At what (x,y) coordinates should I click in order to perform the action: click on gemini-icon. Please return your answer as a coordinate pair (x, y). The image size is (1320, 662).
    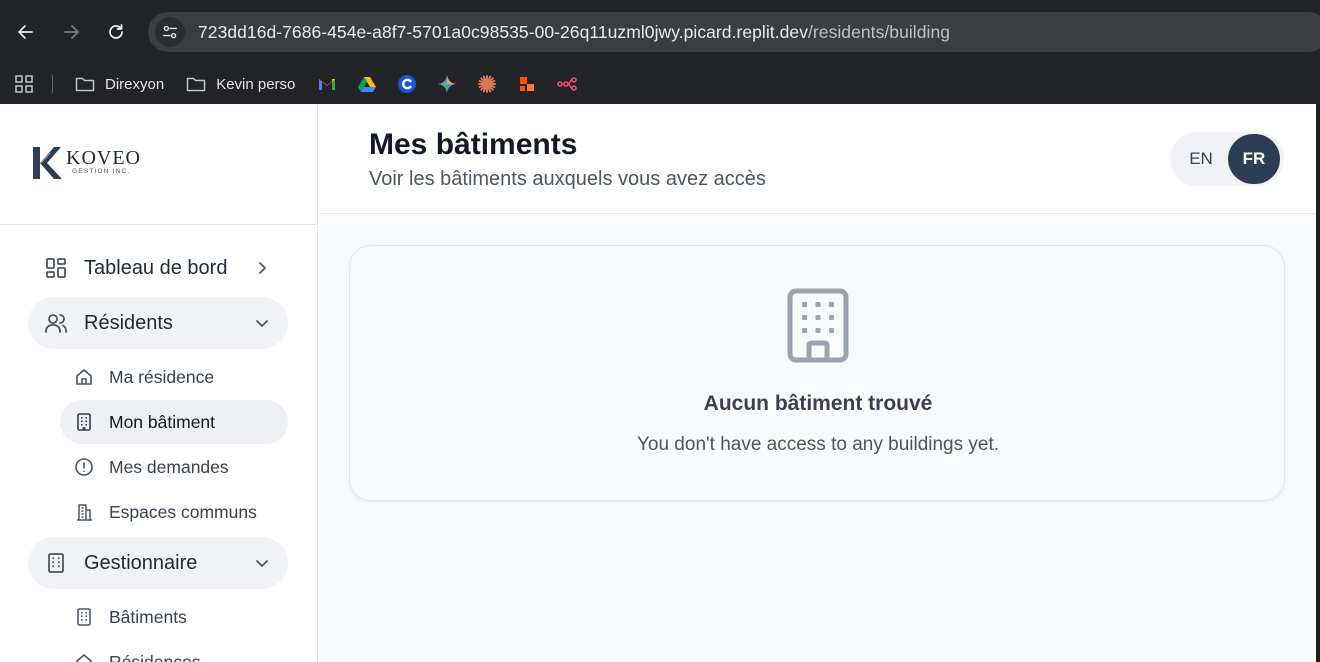
    Looking at the image, I should click on (447, 84).